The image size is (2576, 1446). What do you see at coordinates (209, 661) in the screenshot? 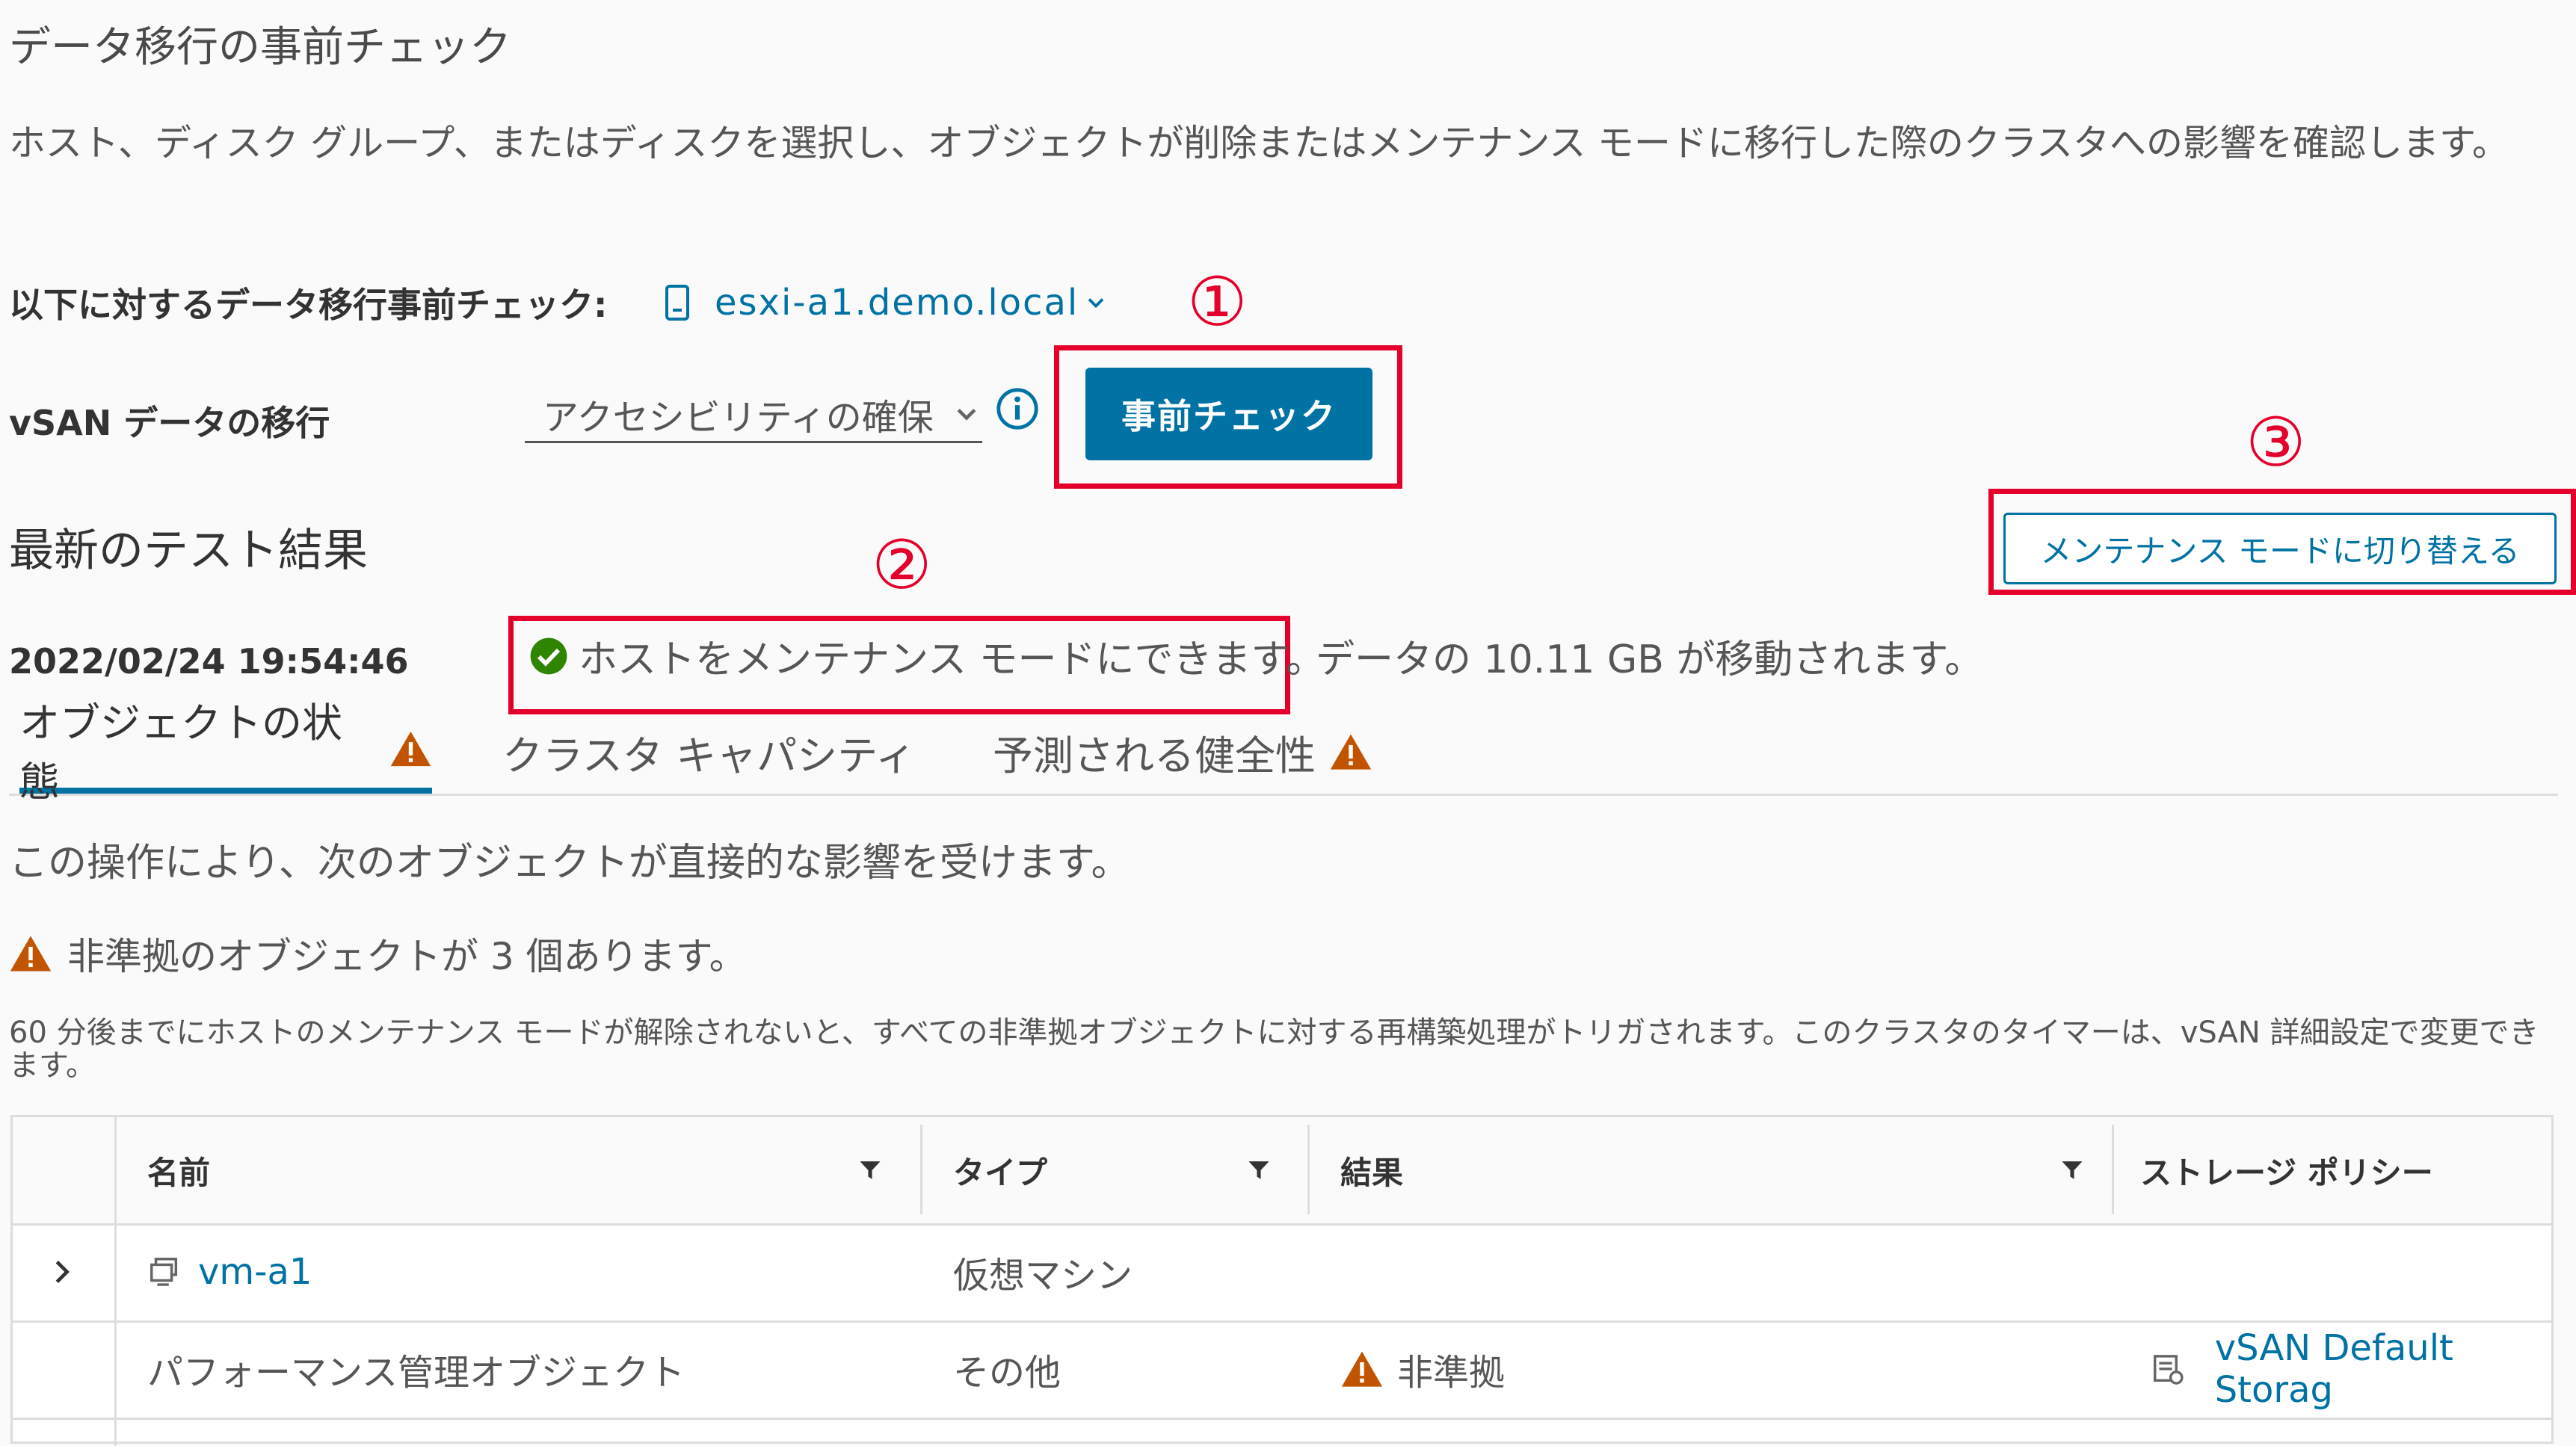
I see `result-timestamp: 2022/02/24 19:54:46` at bounding box center [209, 661].